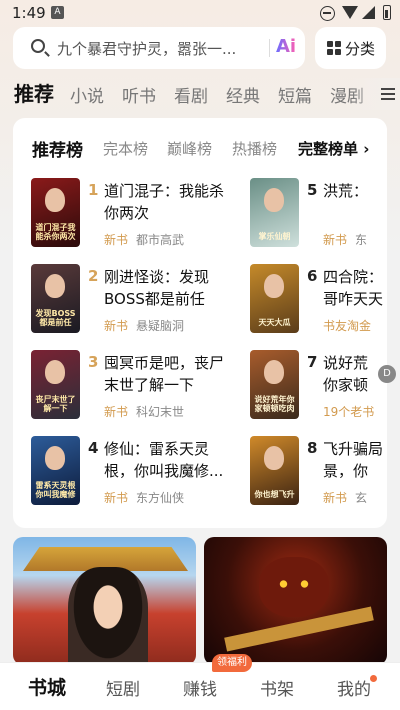 This screenshot has height=710, width=400. I want to click on rank-tab-recommend: 推荐榜, so click(57, 148).